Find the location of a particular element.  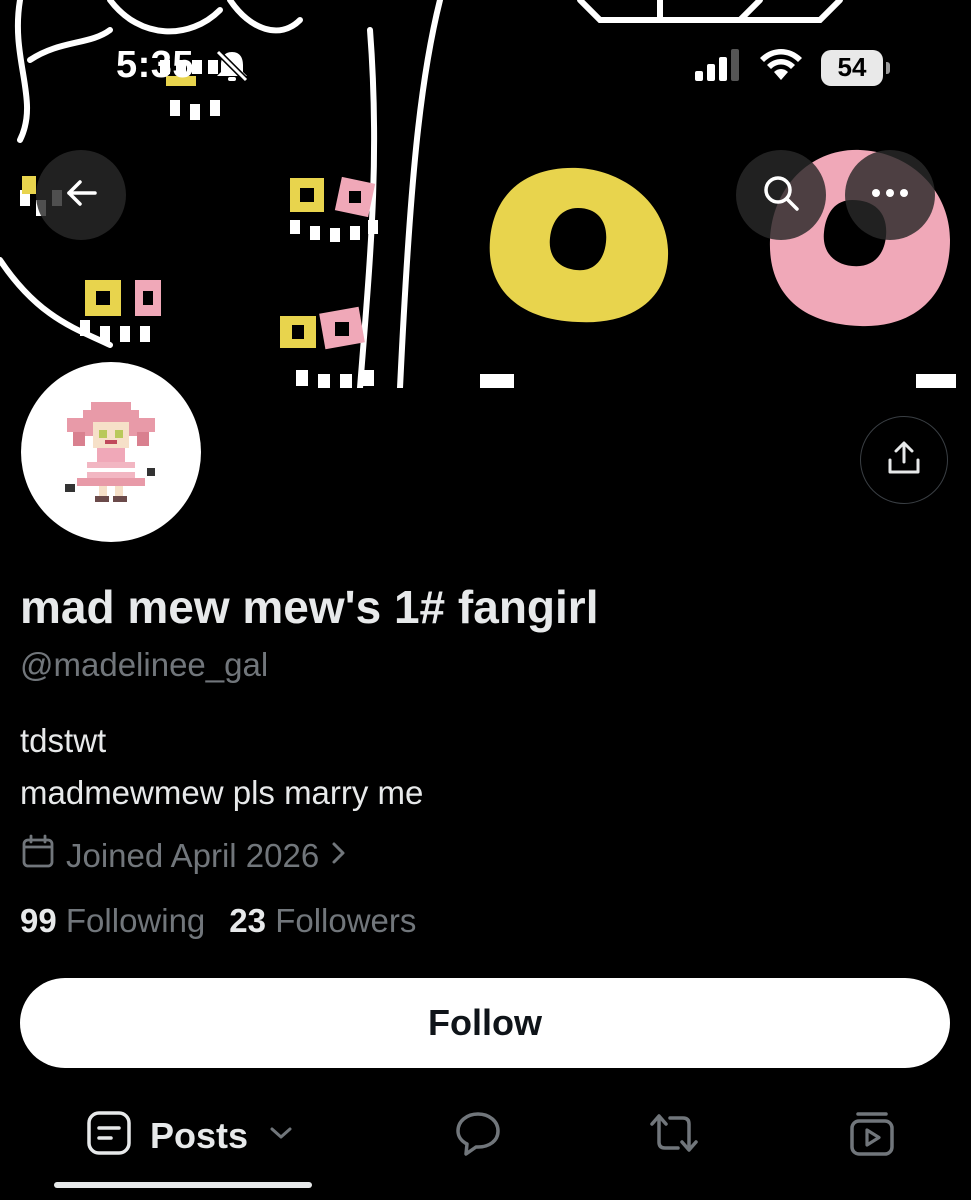

arrow-left-icon is located at coordinates (81, 195).